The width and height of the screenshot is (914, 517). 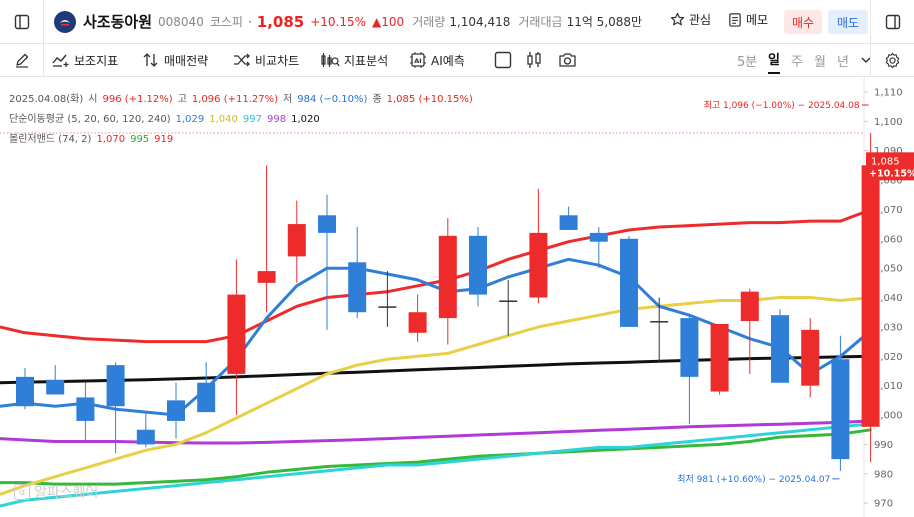 I want to click on ai-label: AI예측, so click(x=448, y=60).